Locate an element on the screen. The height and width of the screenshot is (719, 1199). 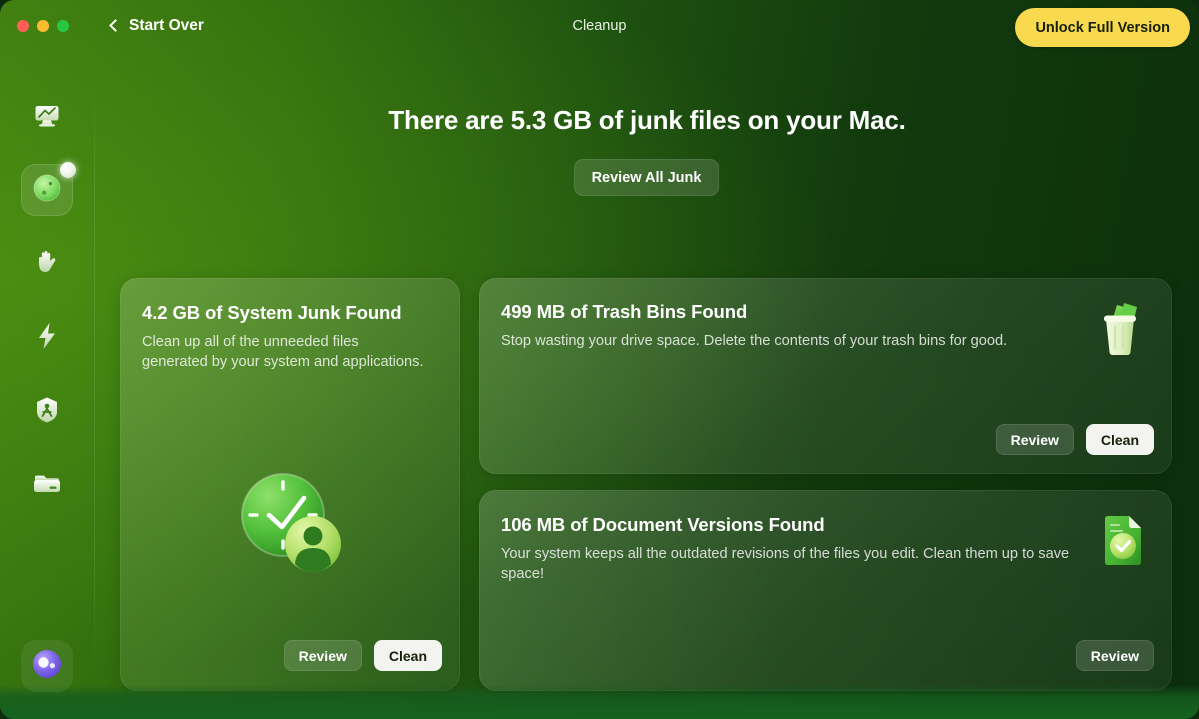
account-avatar-icon is located at coordinates (47, 666).